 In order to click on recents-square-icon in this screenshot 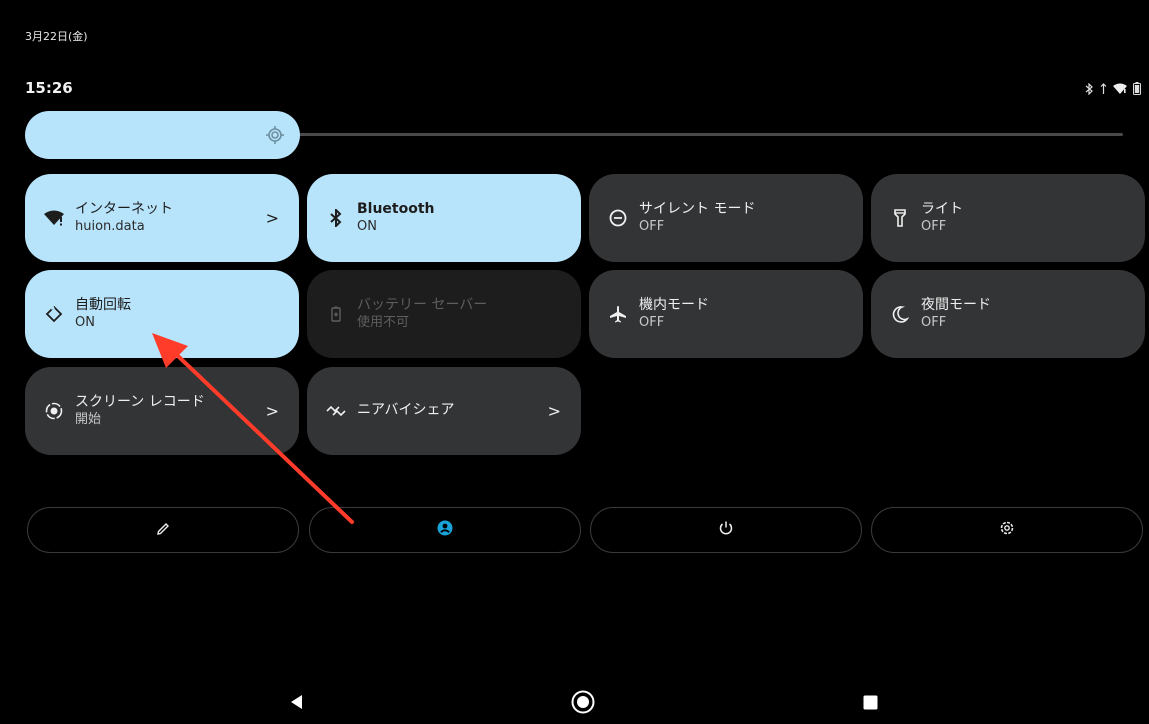, I will do `click(870, 704)`.